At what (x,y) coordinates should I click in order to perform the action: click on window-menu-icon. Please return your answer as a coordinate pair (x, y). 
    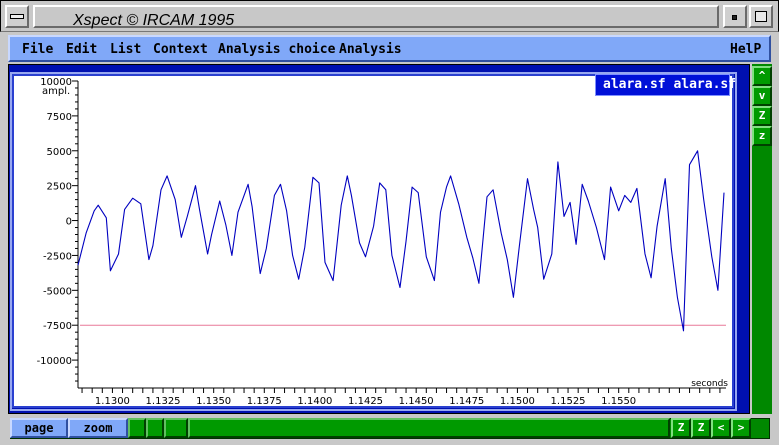
    Looking at the image, I should click on (17, 16).